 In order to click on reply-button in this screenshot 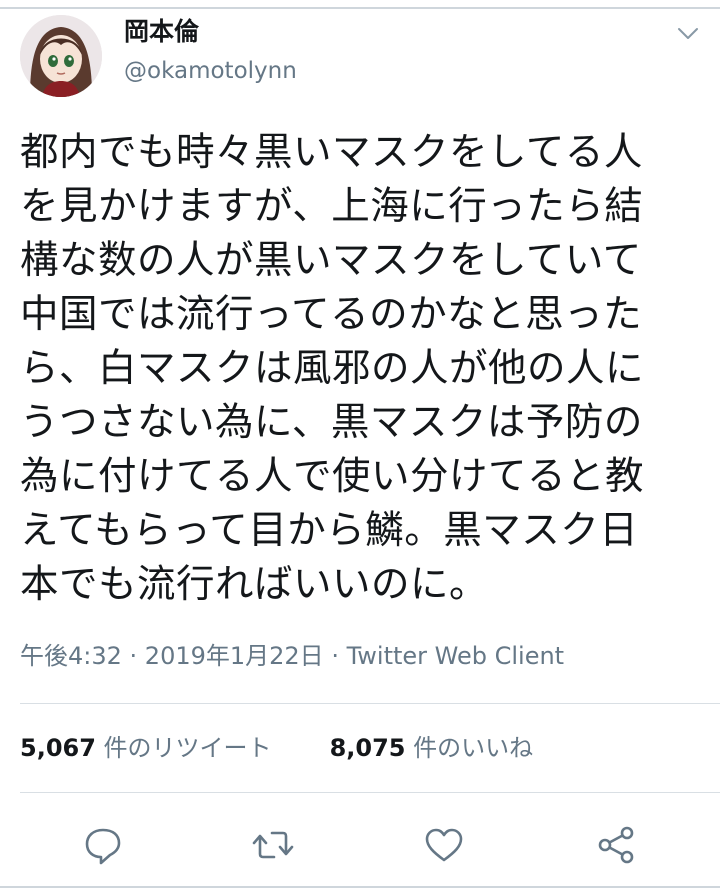, I will do `click(103, 845)`.